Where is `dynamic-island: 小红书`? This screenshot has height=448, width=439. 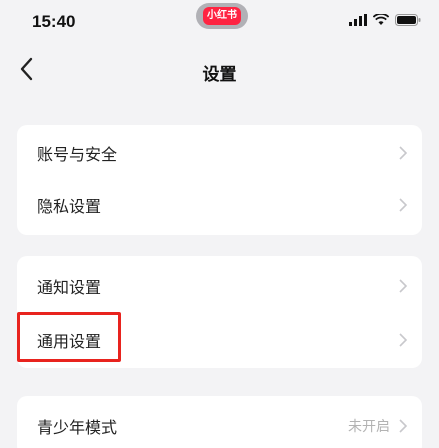 dynamic-island: 小红书 is located at coordinates (222, 16).